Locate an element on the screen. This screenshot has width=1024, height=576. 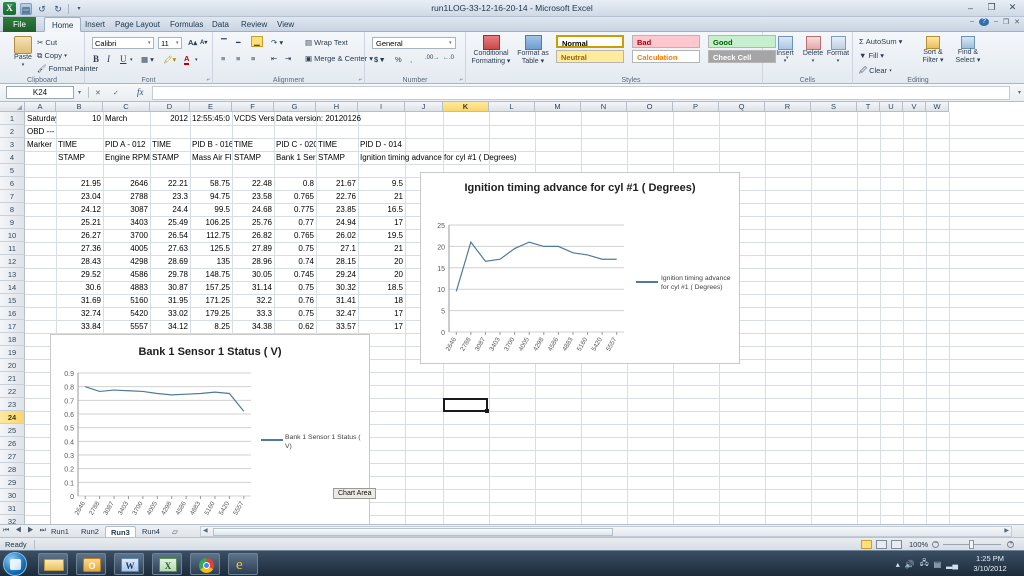
help-icon: ? is located at coordinates (984, 22).